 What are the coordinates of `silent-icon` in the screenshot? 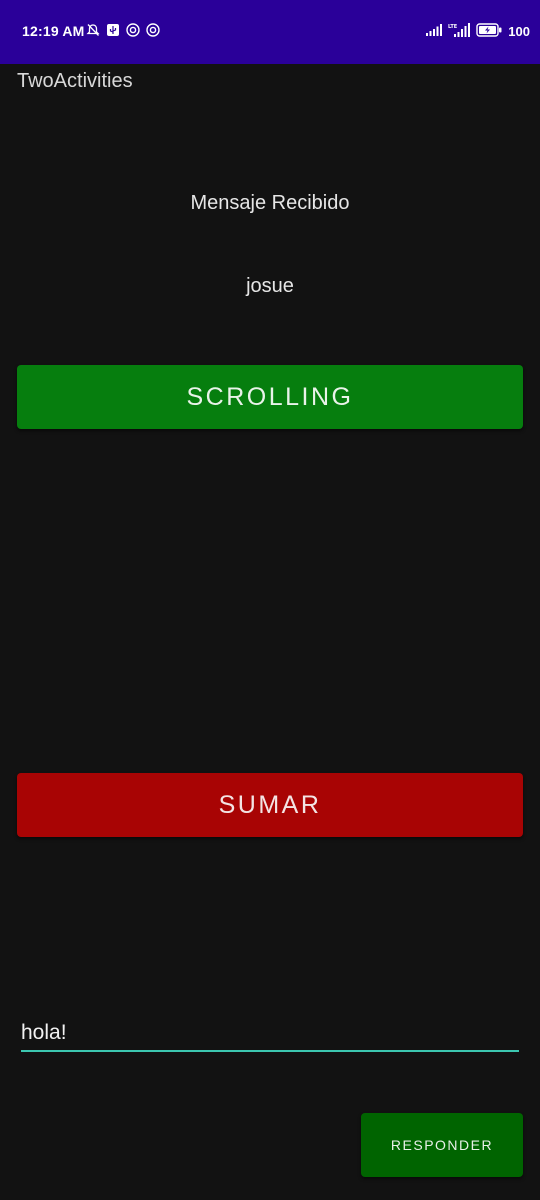 It's located at (93, 30).